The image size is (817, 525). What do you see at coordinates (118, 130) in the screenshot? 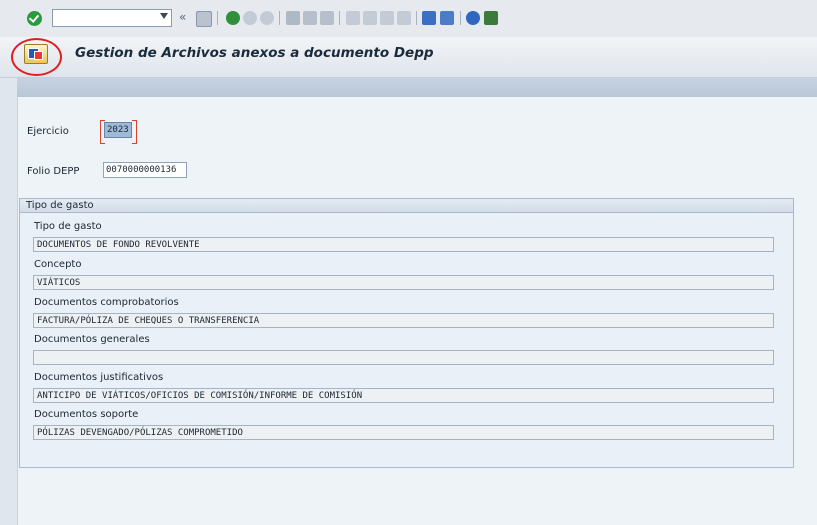
I see `ejercicio-field: 2023` at bounding box center [118, 130].